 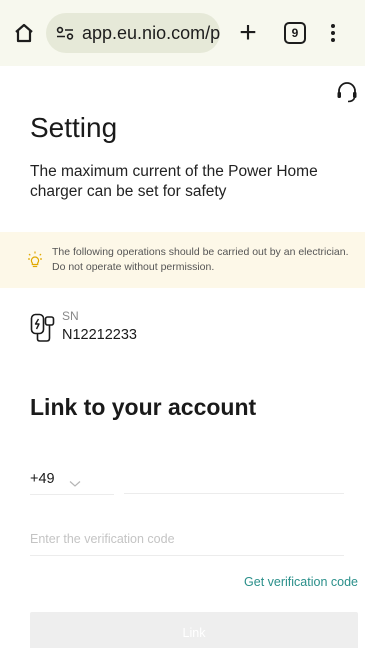 I want to click on browser-toolbar: app.eu.nio.com/p + 9, so click(x=182, y=33).